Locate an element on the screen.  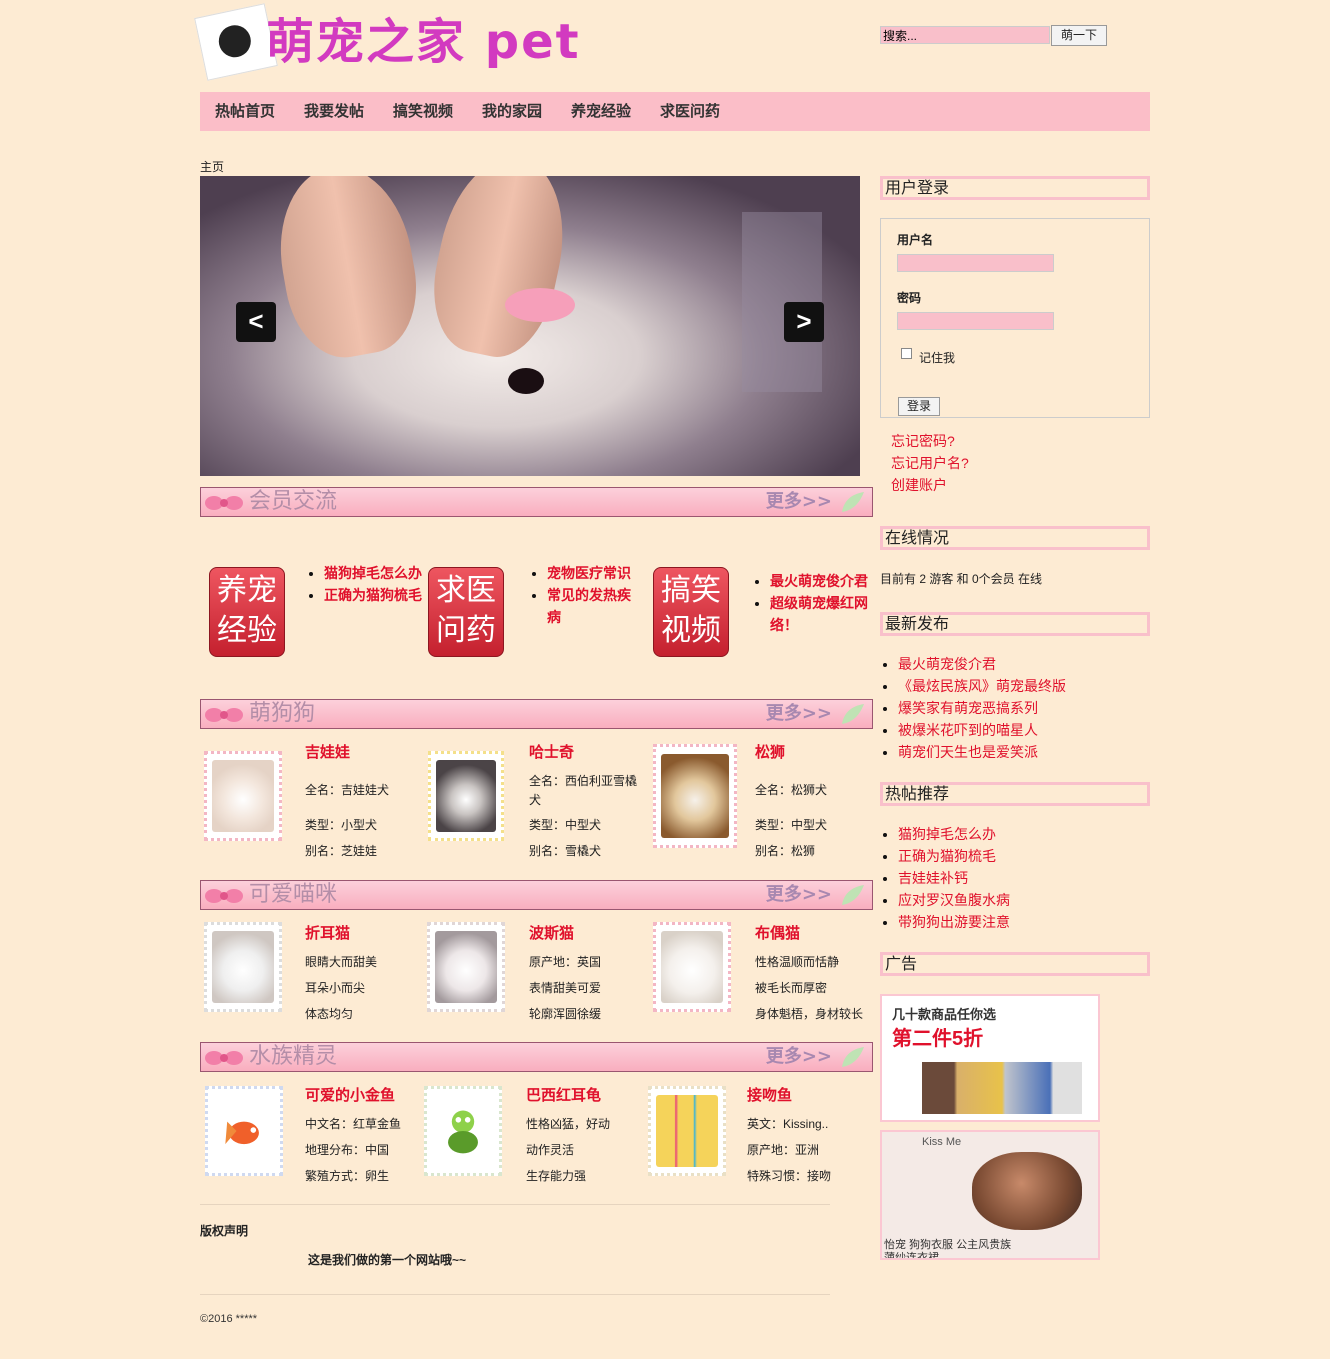
latest-link: 萌宠们天生也是爱笑派 is located at coordinates (968, 752).